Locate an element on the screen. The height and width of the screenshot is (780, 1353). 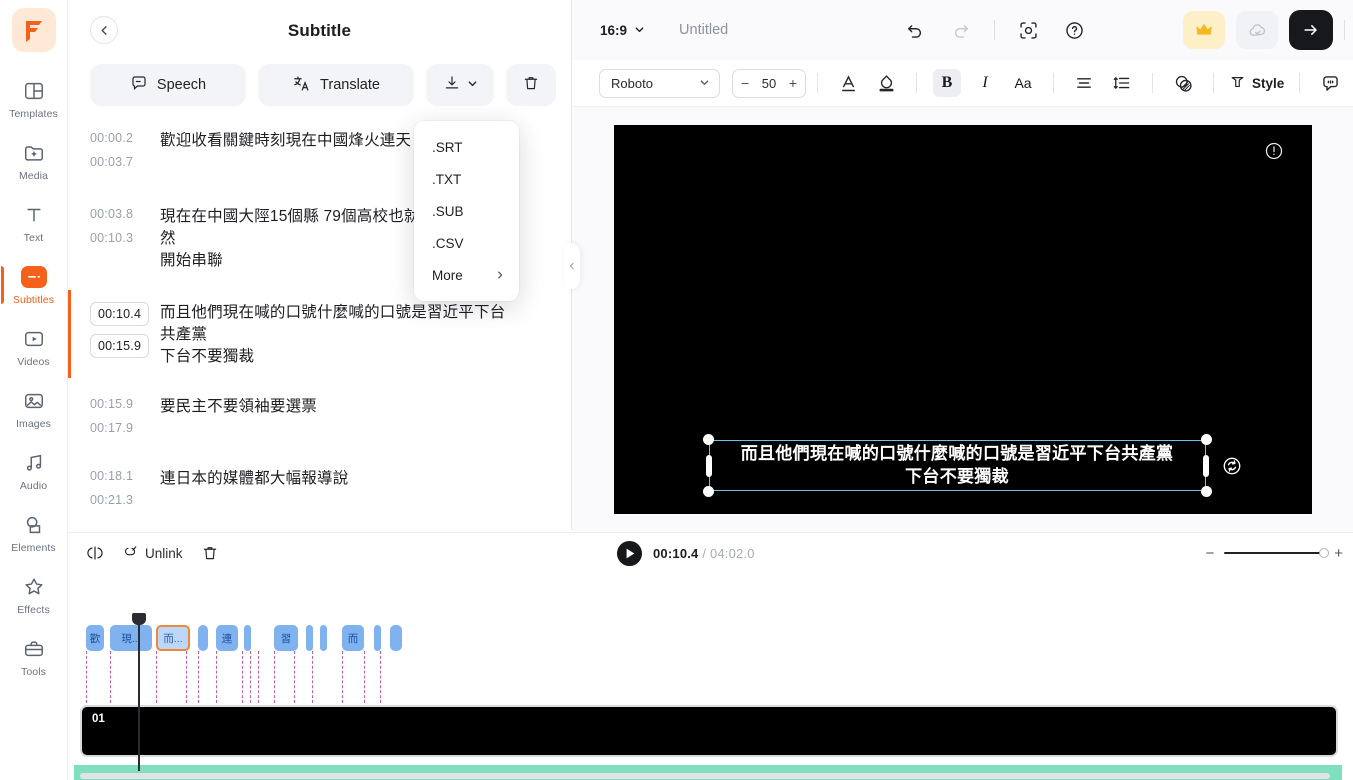
subtitle-row: 00:15.9 00:17.9 要民主不要領袖要選票 is located at coordinates (319, 418).